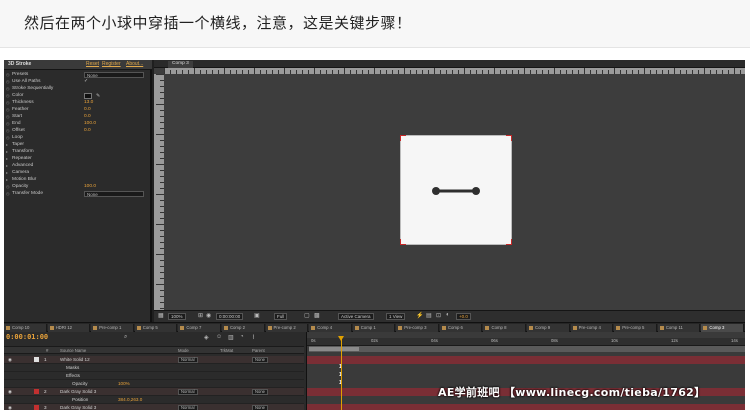 Image resolution: width=750 pixels, height=410 pixels. What do you see at coordinates (505, 328) in the screenshot?
I see `timeline-tab: Comp 8` at bounding box center [505, 328].